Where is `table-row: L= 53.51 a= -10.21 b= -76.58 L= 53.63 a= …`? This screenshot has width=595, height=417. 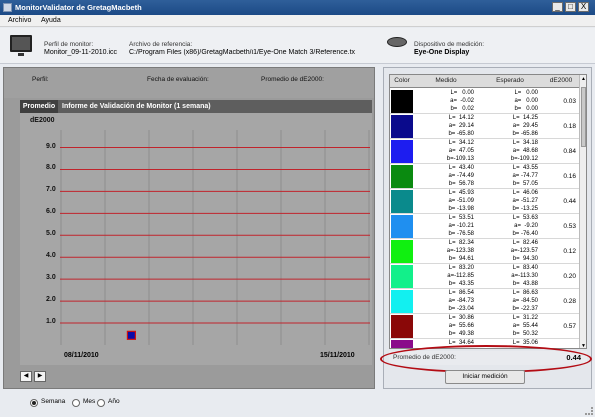 table-row: L= 53.51 a= -10.21 b= -76.58 L= 53.63 a= … is located at coordinates (485, 226).